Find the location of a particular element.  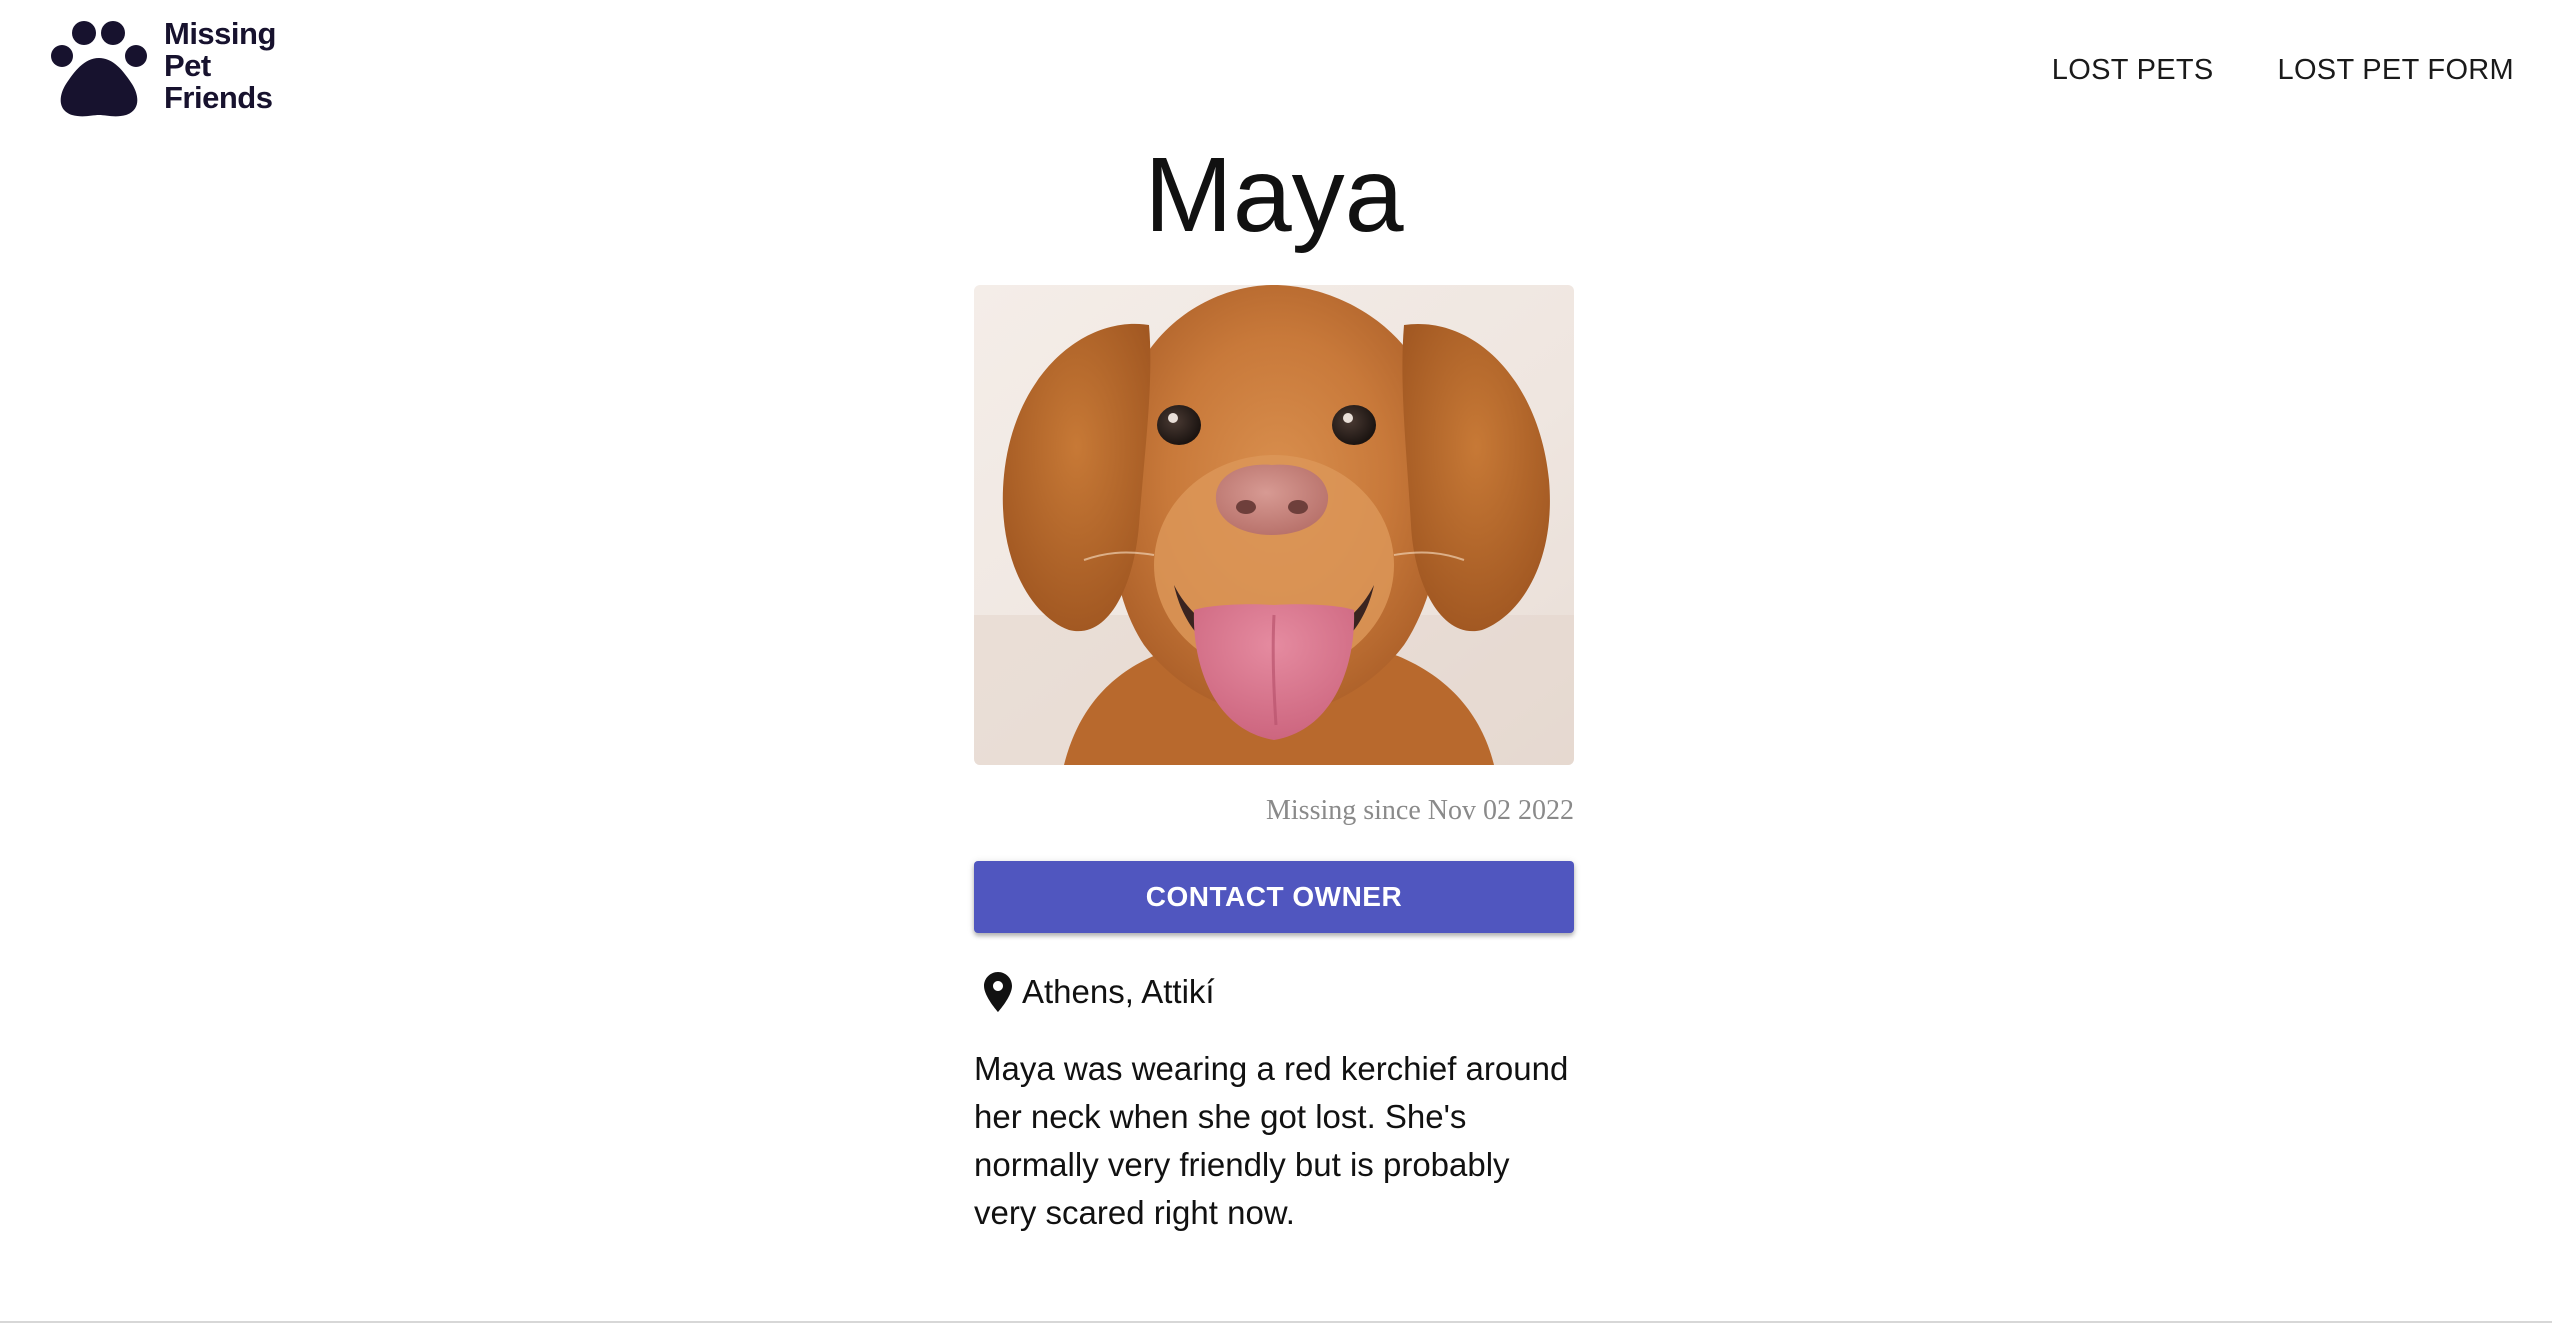

brand-logo-link: Missing Pet Friends is located at coordinates (163, 69).